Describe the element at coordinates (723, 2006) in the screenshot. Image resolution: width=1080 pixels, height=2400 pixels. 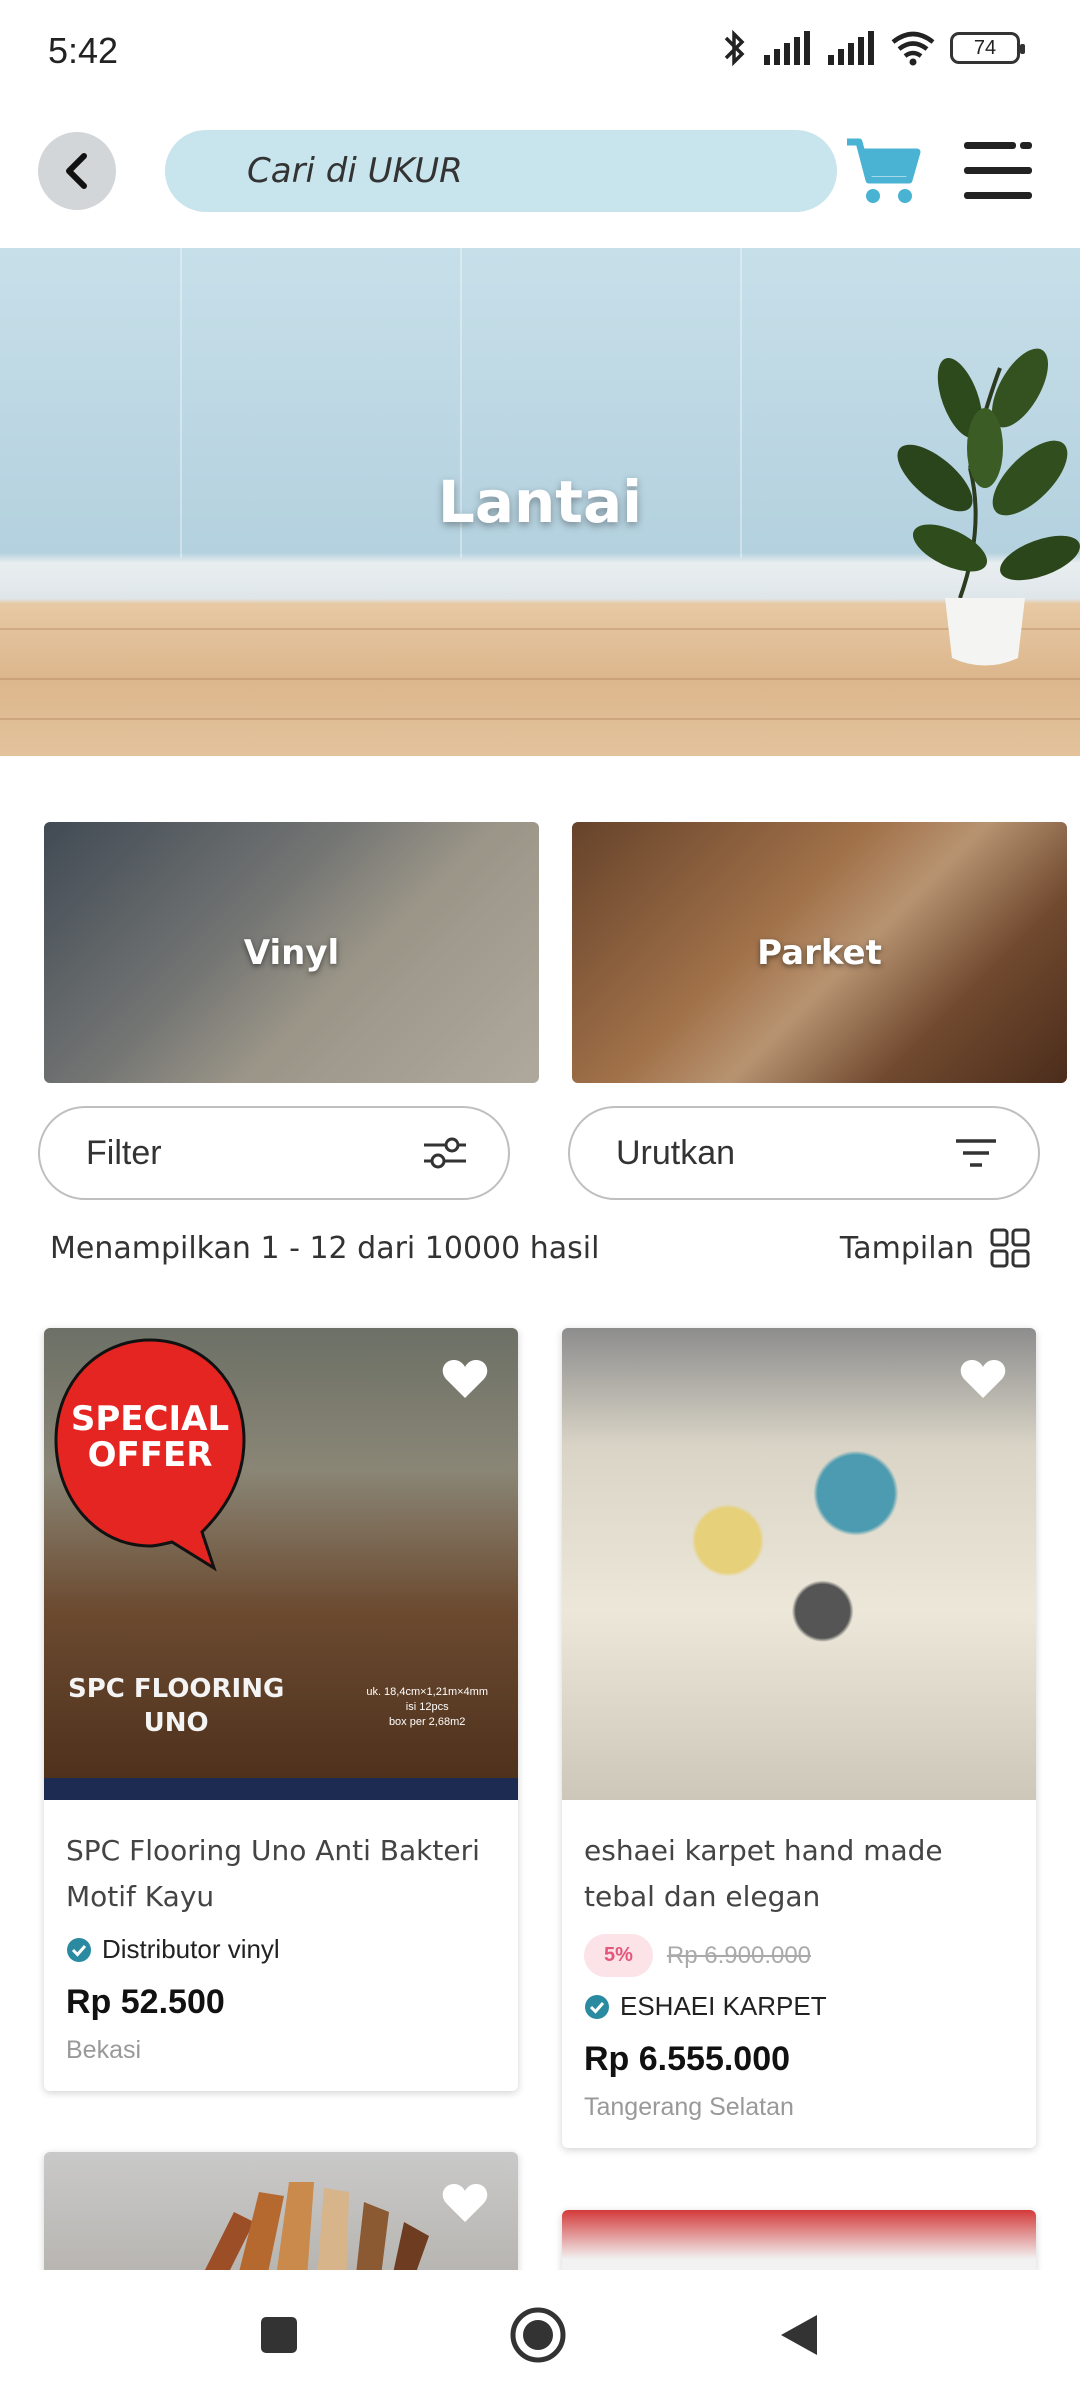
I see `seller-name: ESHAEI KARPET` at that location.